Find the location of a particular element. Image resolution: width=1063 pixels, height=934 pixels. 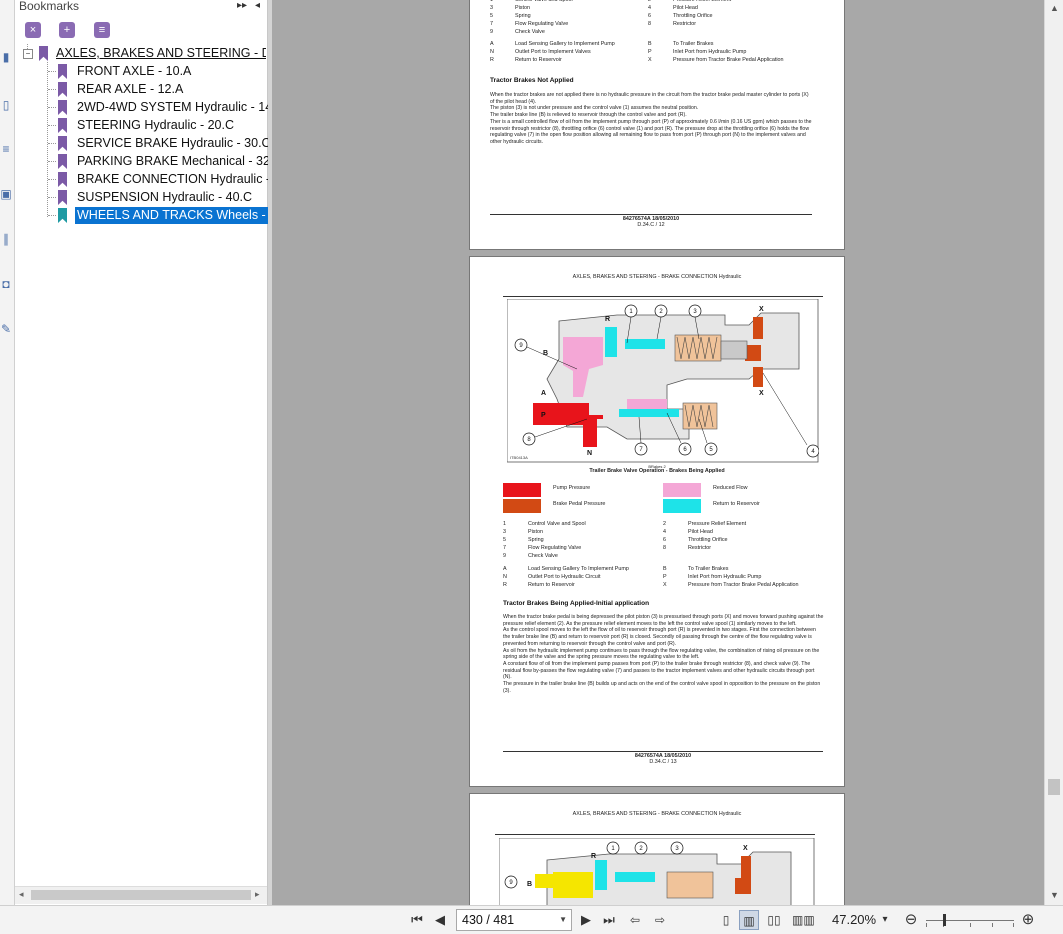

page-number-input: 430 / 481 ▼ is located at coordinates (514, 920).